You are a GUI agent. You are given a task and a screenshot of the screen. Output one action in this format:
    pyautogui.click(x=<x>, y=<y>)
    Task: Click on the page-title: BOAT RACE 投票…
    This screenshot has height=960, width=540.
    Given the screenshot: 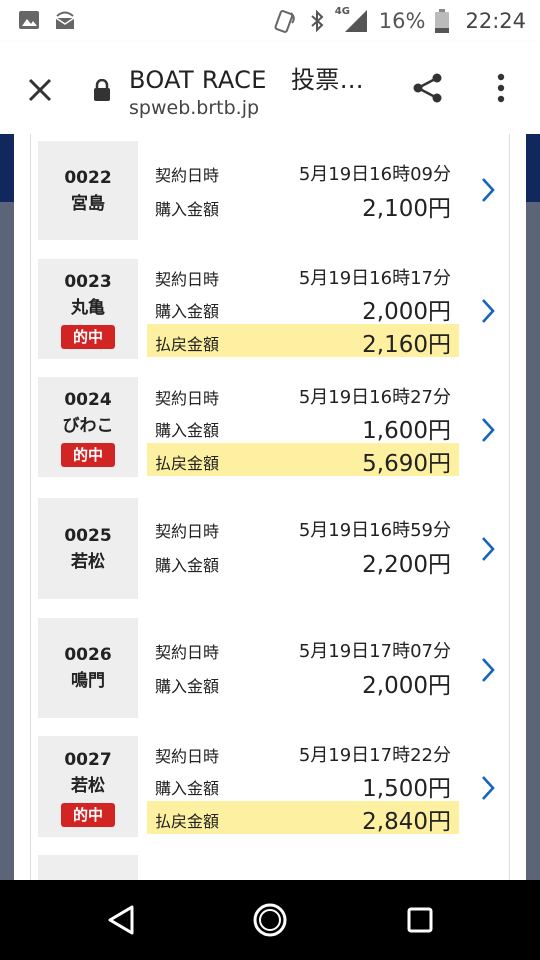 What is the action you would take?
    pyautogui.click(x=246, y=80)
    